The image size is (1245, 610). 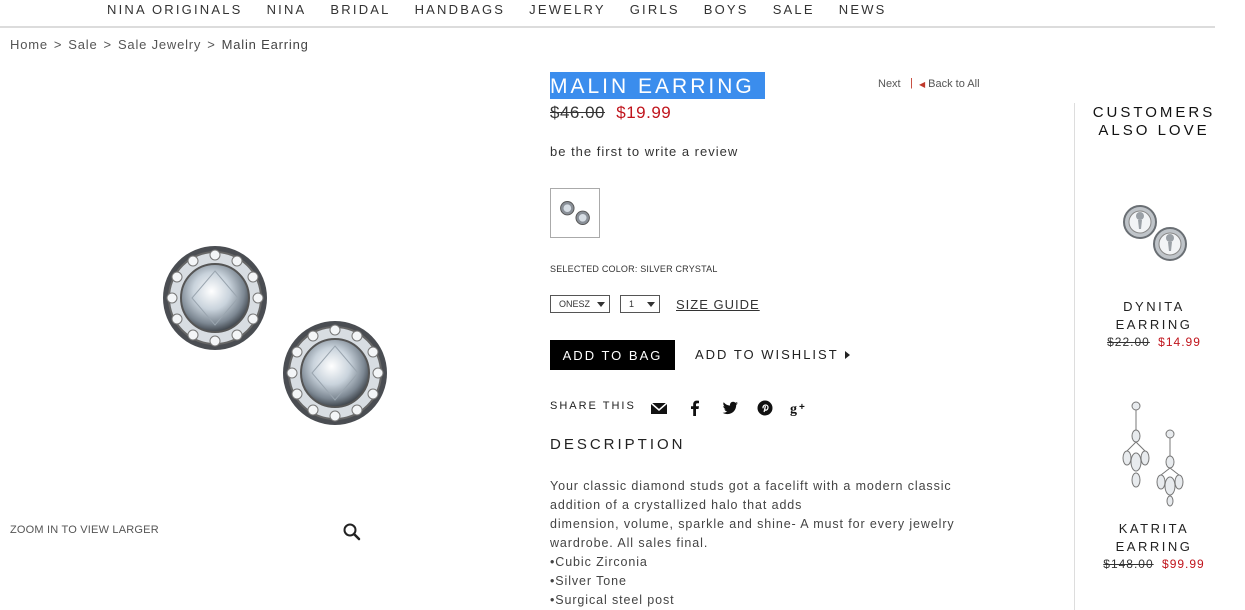 I want to click on add-to-wishlist-link: ADD TO WISHLIST, so click(x=772, y=354).